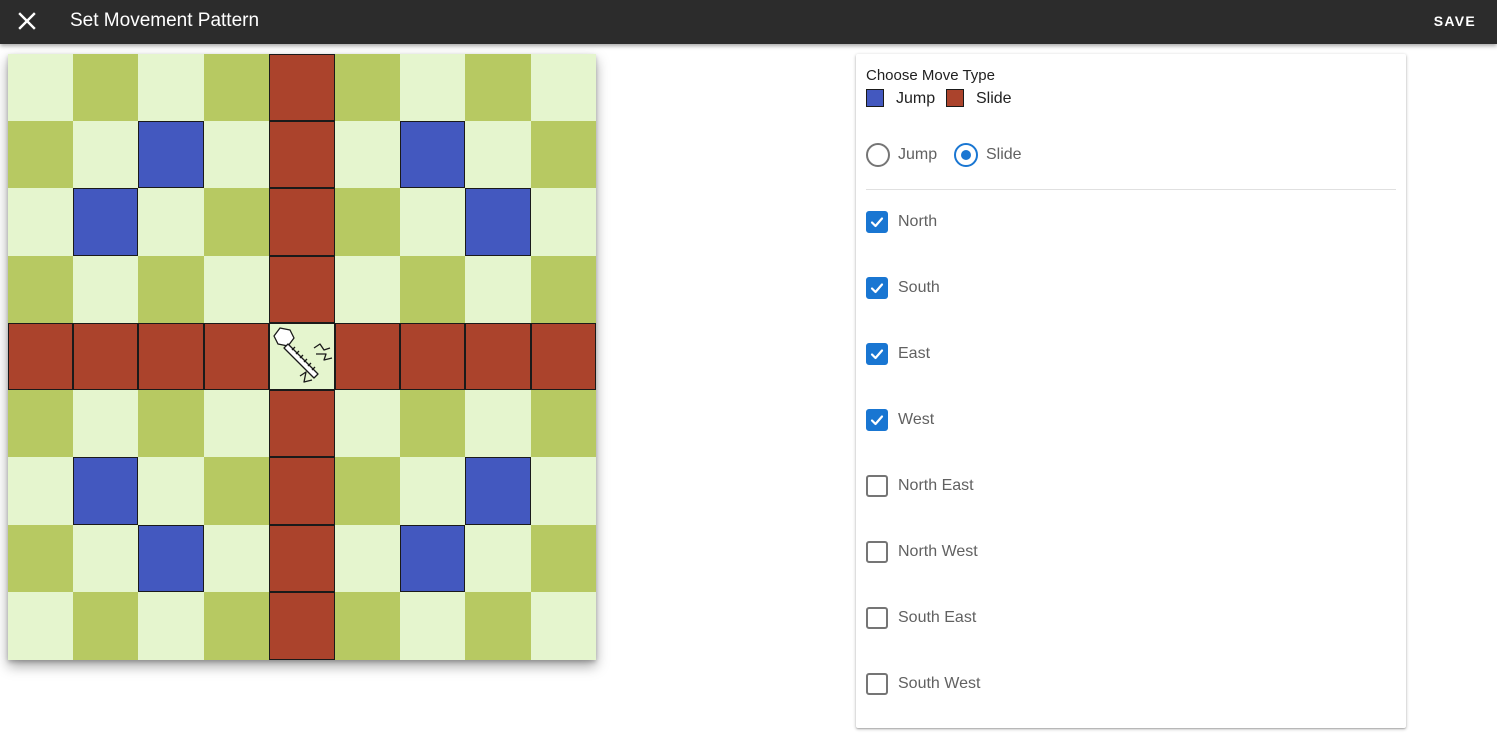 The height and width of the screenshot is (742, 1497). I want to click on jump-legend-label: Jump, so click(916, 98).